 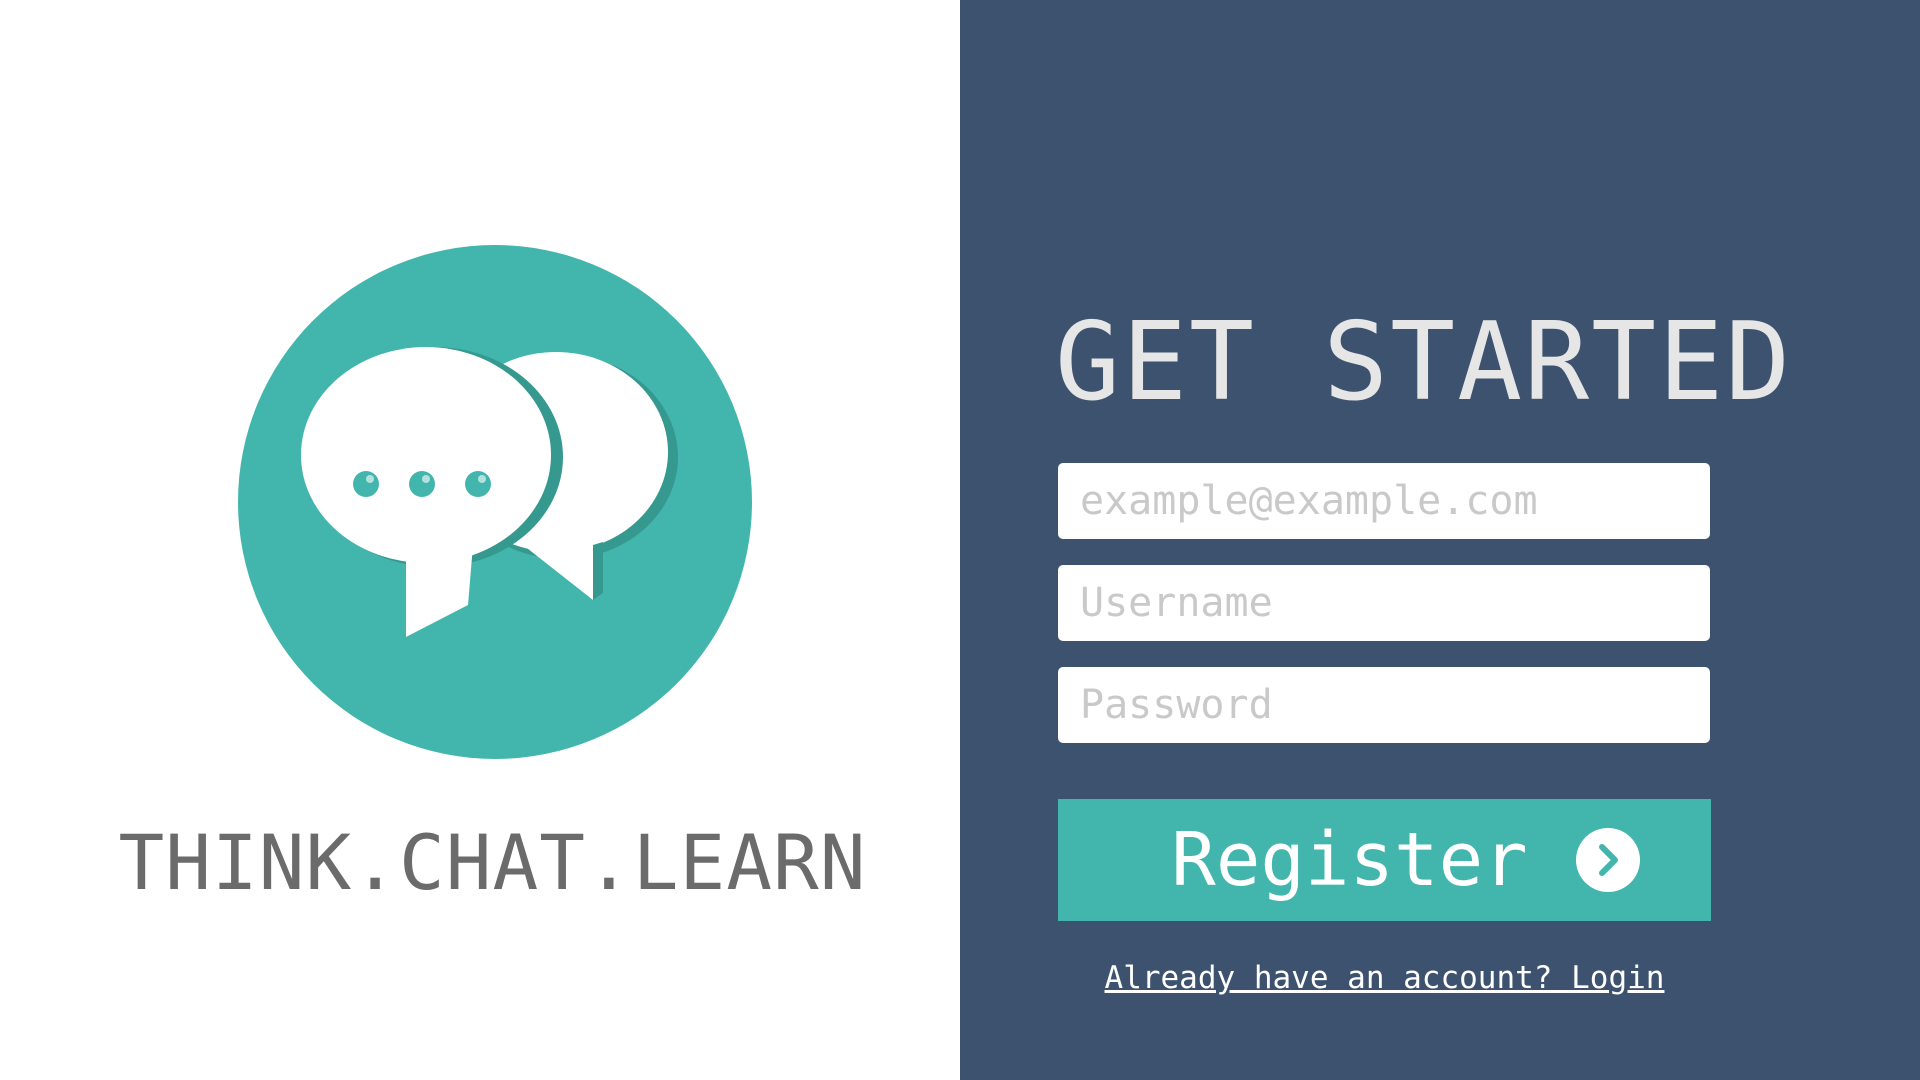 I want to click on register-button: Register, so click(x=1384, y=860).